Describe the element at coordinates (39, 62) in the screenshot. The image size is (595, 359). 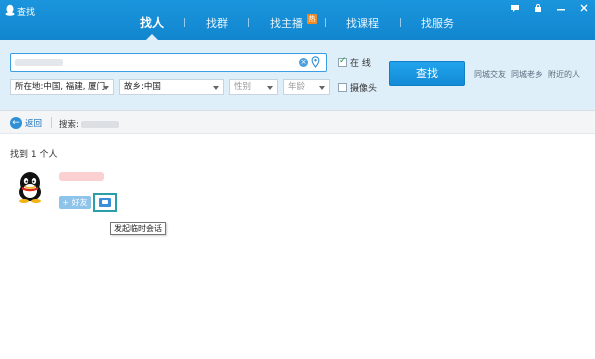
I see `keyword-value-redacted` at that location.